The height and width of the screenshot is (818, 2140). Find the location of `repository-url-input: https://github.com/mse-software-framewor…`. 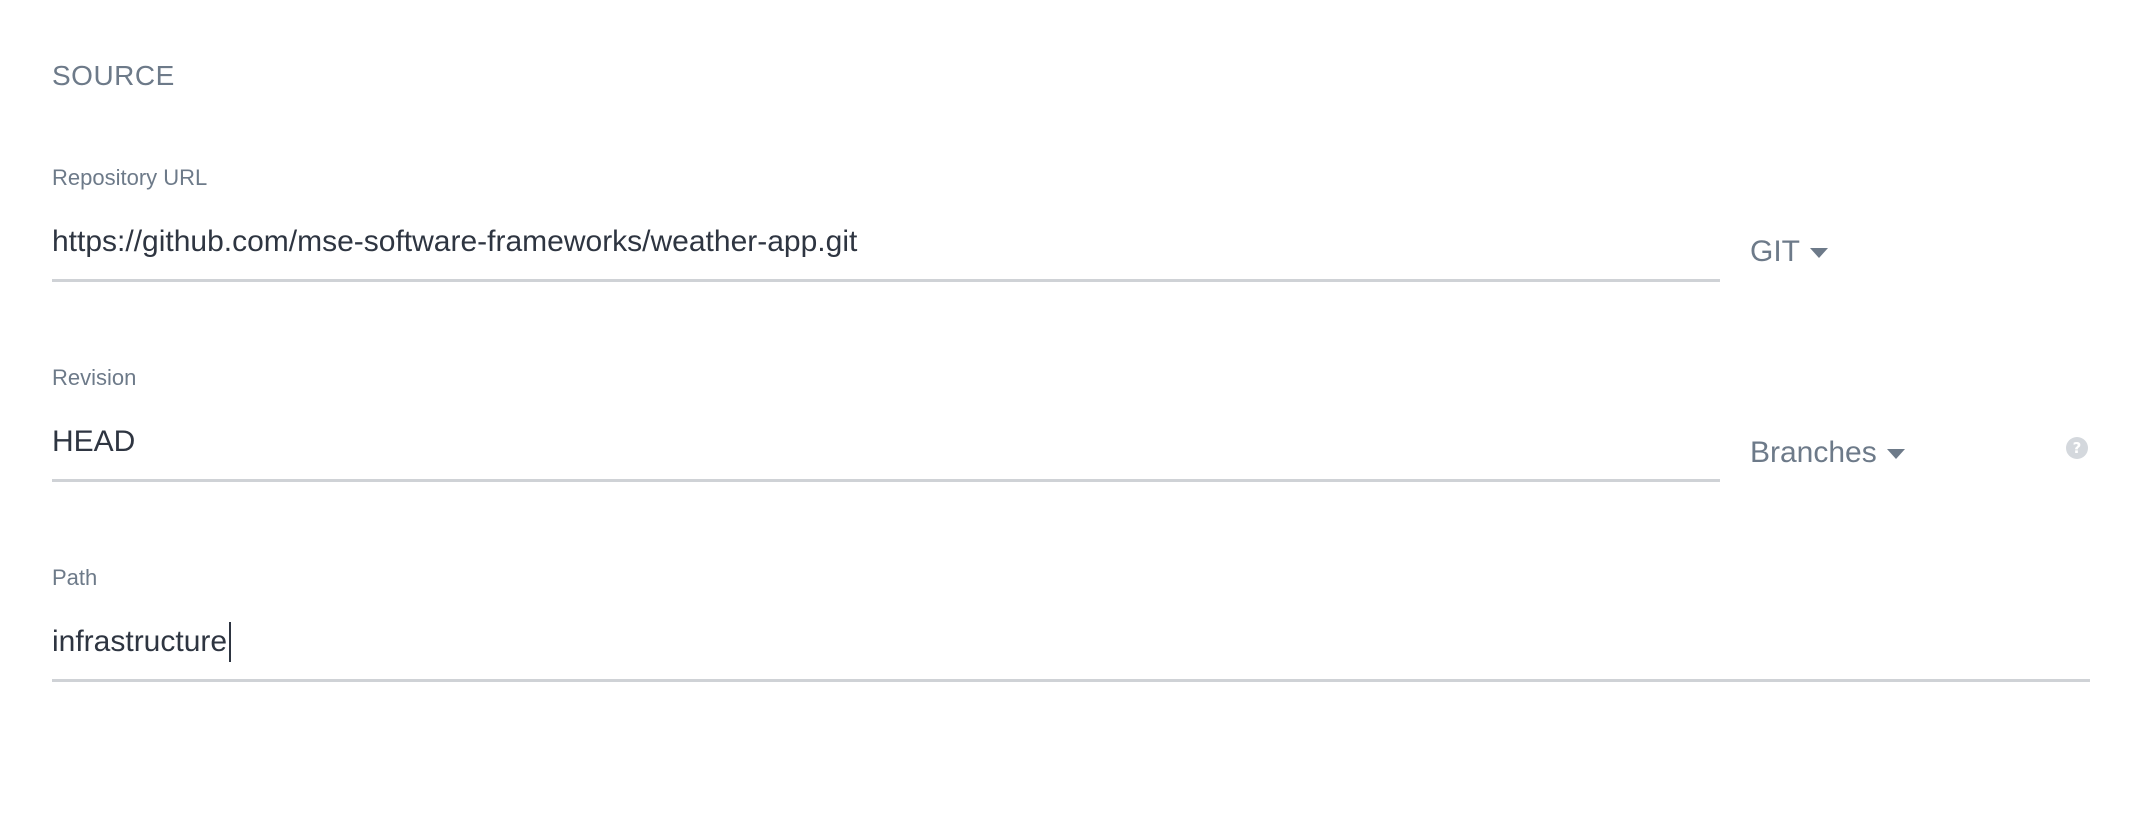

repository-url-input: https://github.com/mse-software-framewor… is located at coordinates (886, 252).